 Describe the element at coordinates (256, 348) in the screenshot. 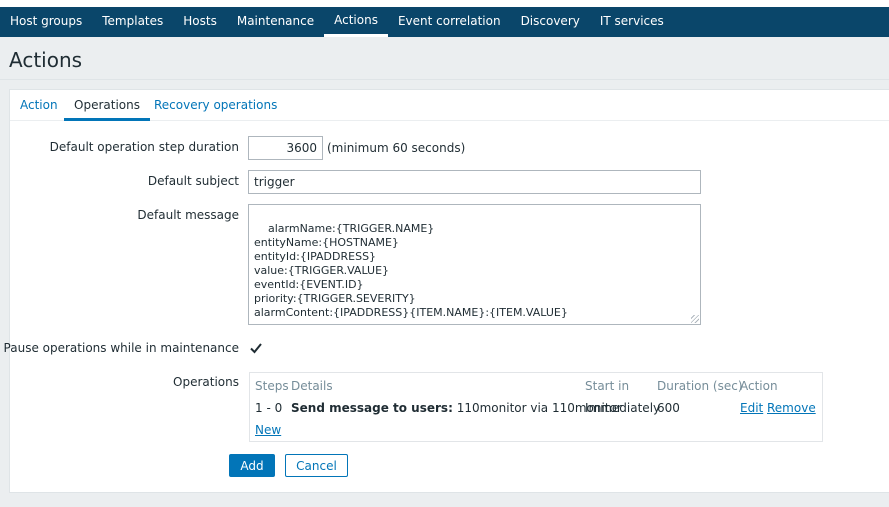

I see `pause-operations-checkbox` at that location.